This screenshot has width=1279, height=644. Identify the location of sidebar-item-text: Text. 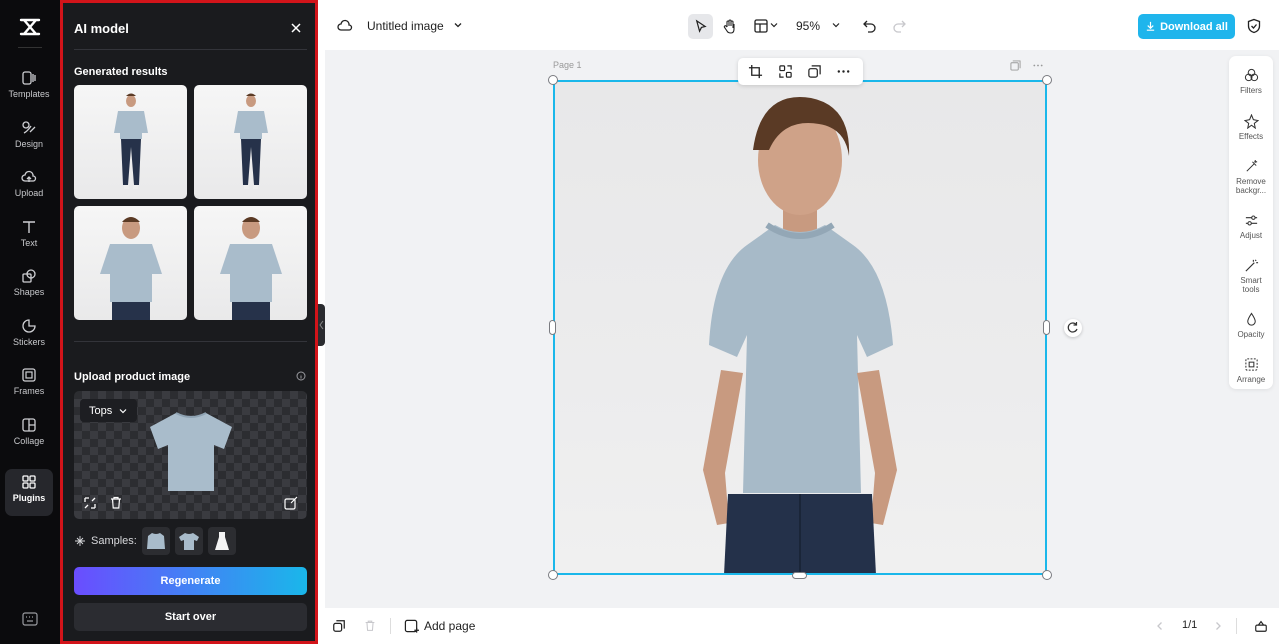
(29, 236).